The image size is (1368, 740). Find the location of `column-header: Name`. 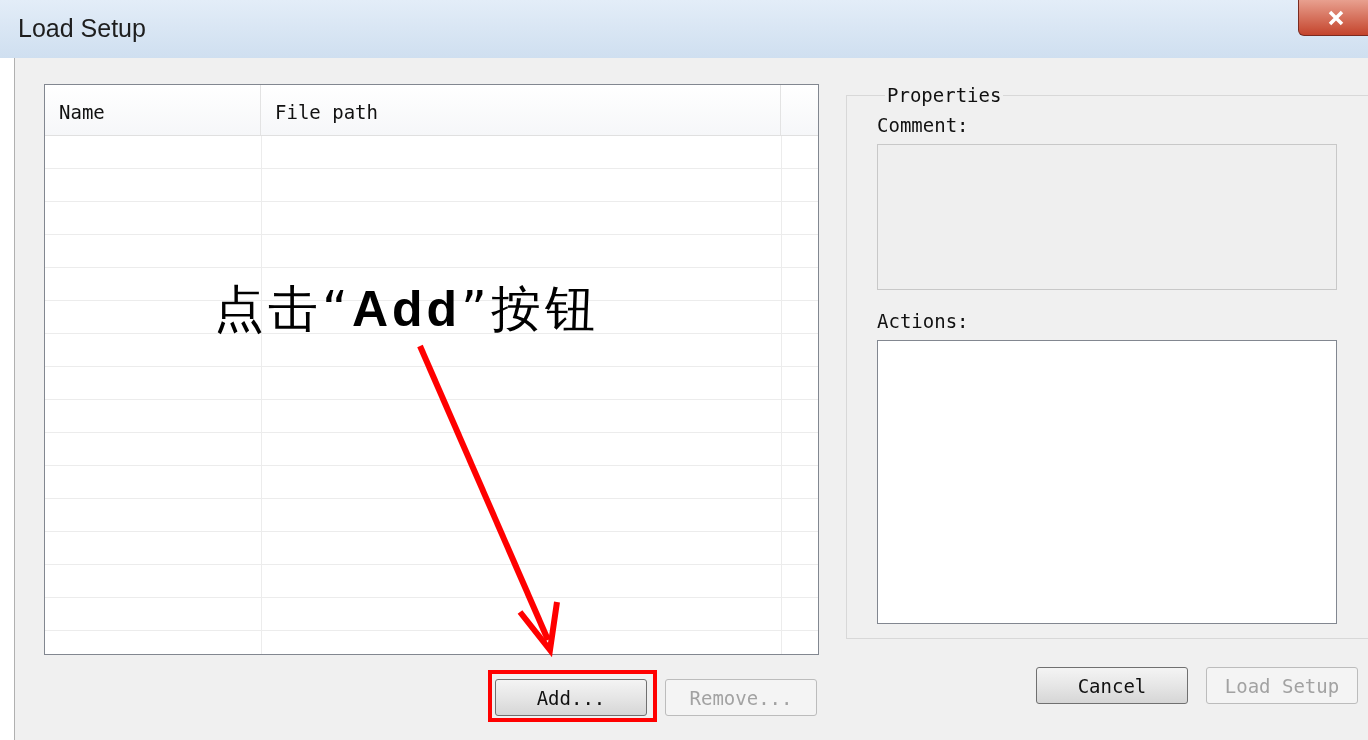

column-header: Name is located at coordinates (153, 110).